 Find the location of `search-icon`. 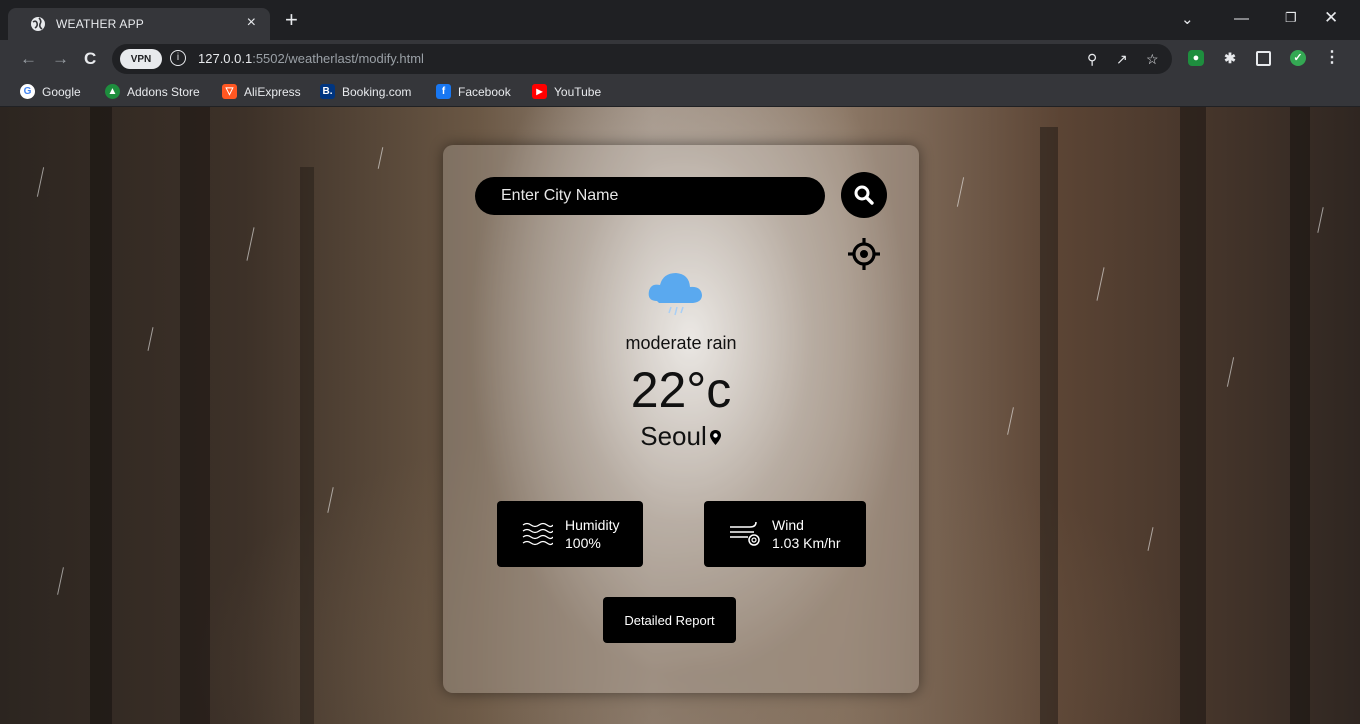

search-icon is located at coordinates (864, 195).